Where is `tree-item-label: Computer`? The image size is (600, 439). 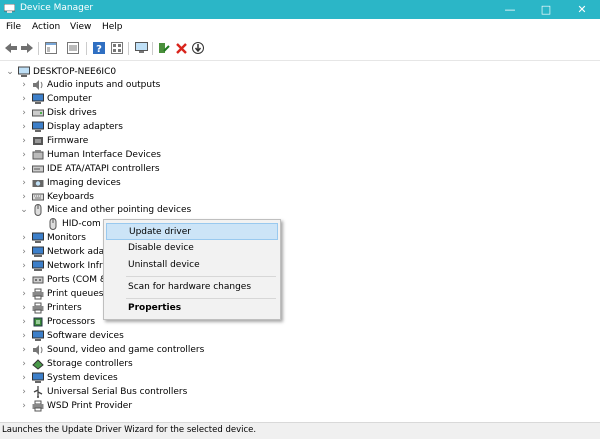 tree-item-label: Computer is located at coordinates (69, 99).